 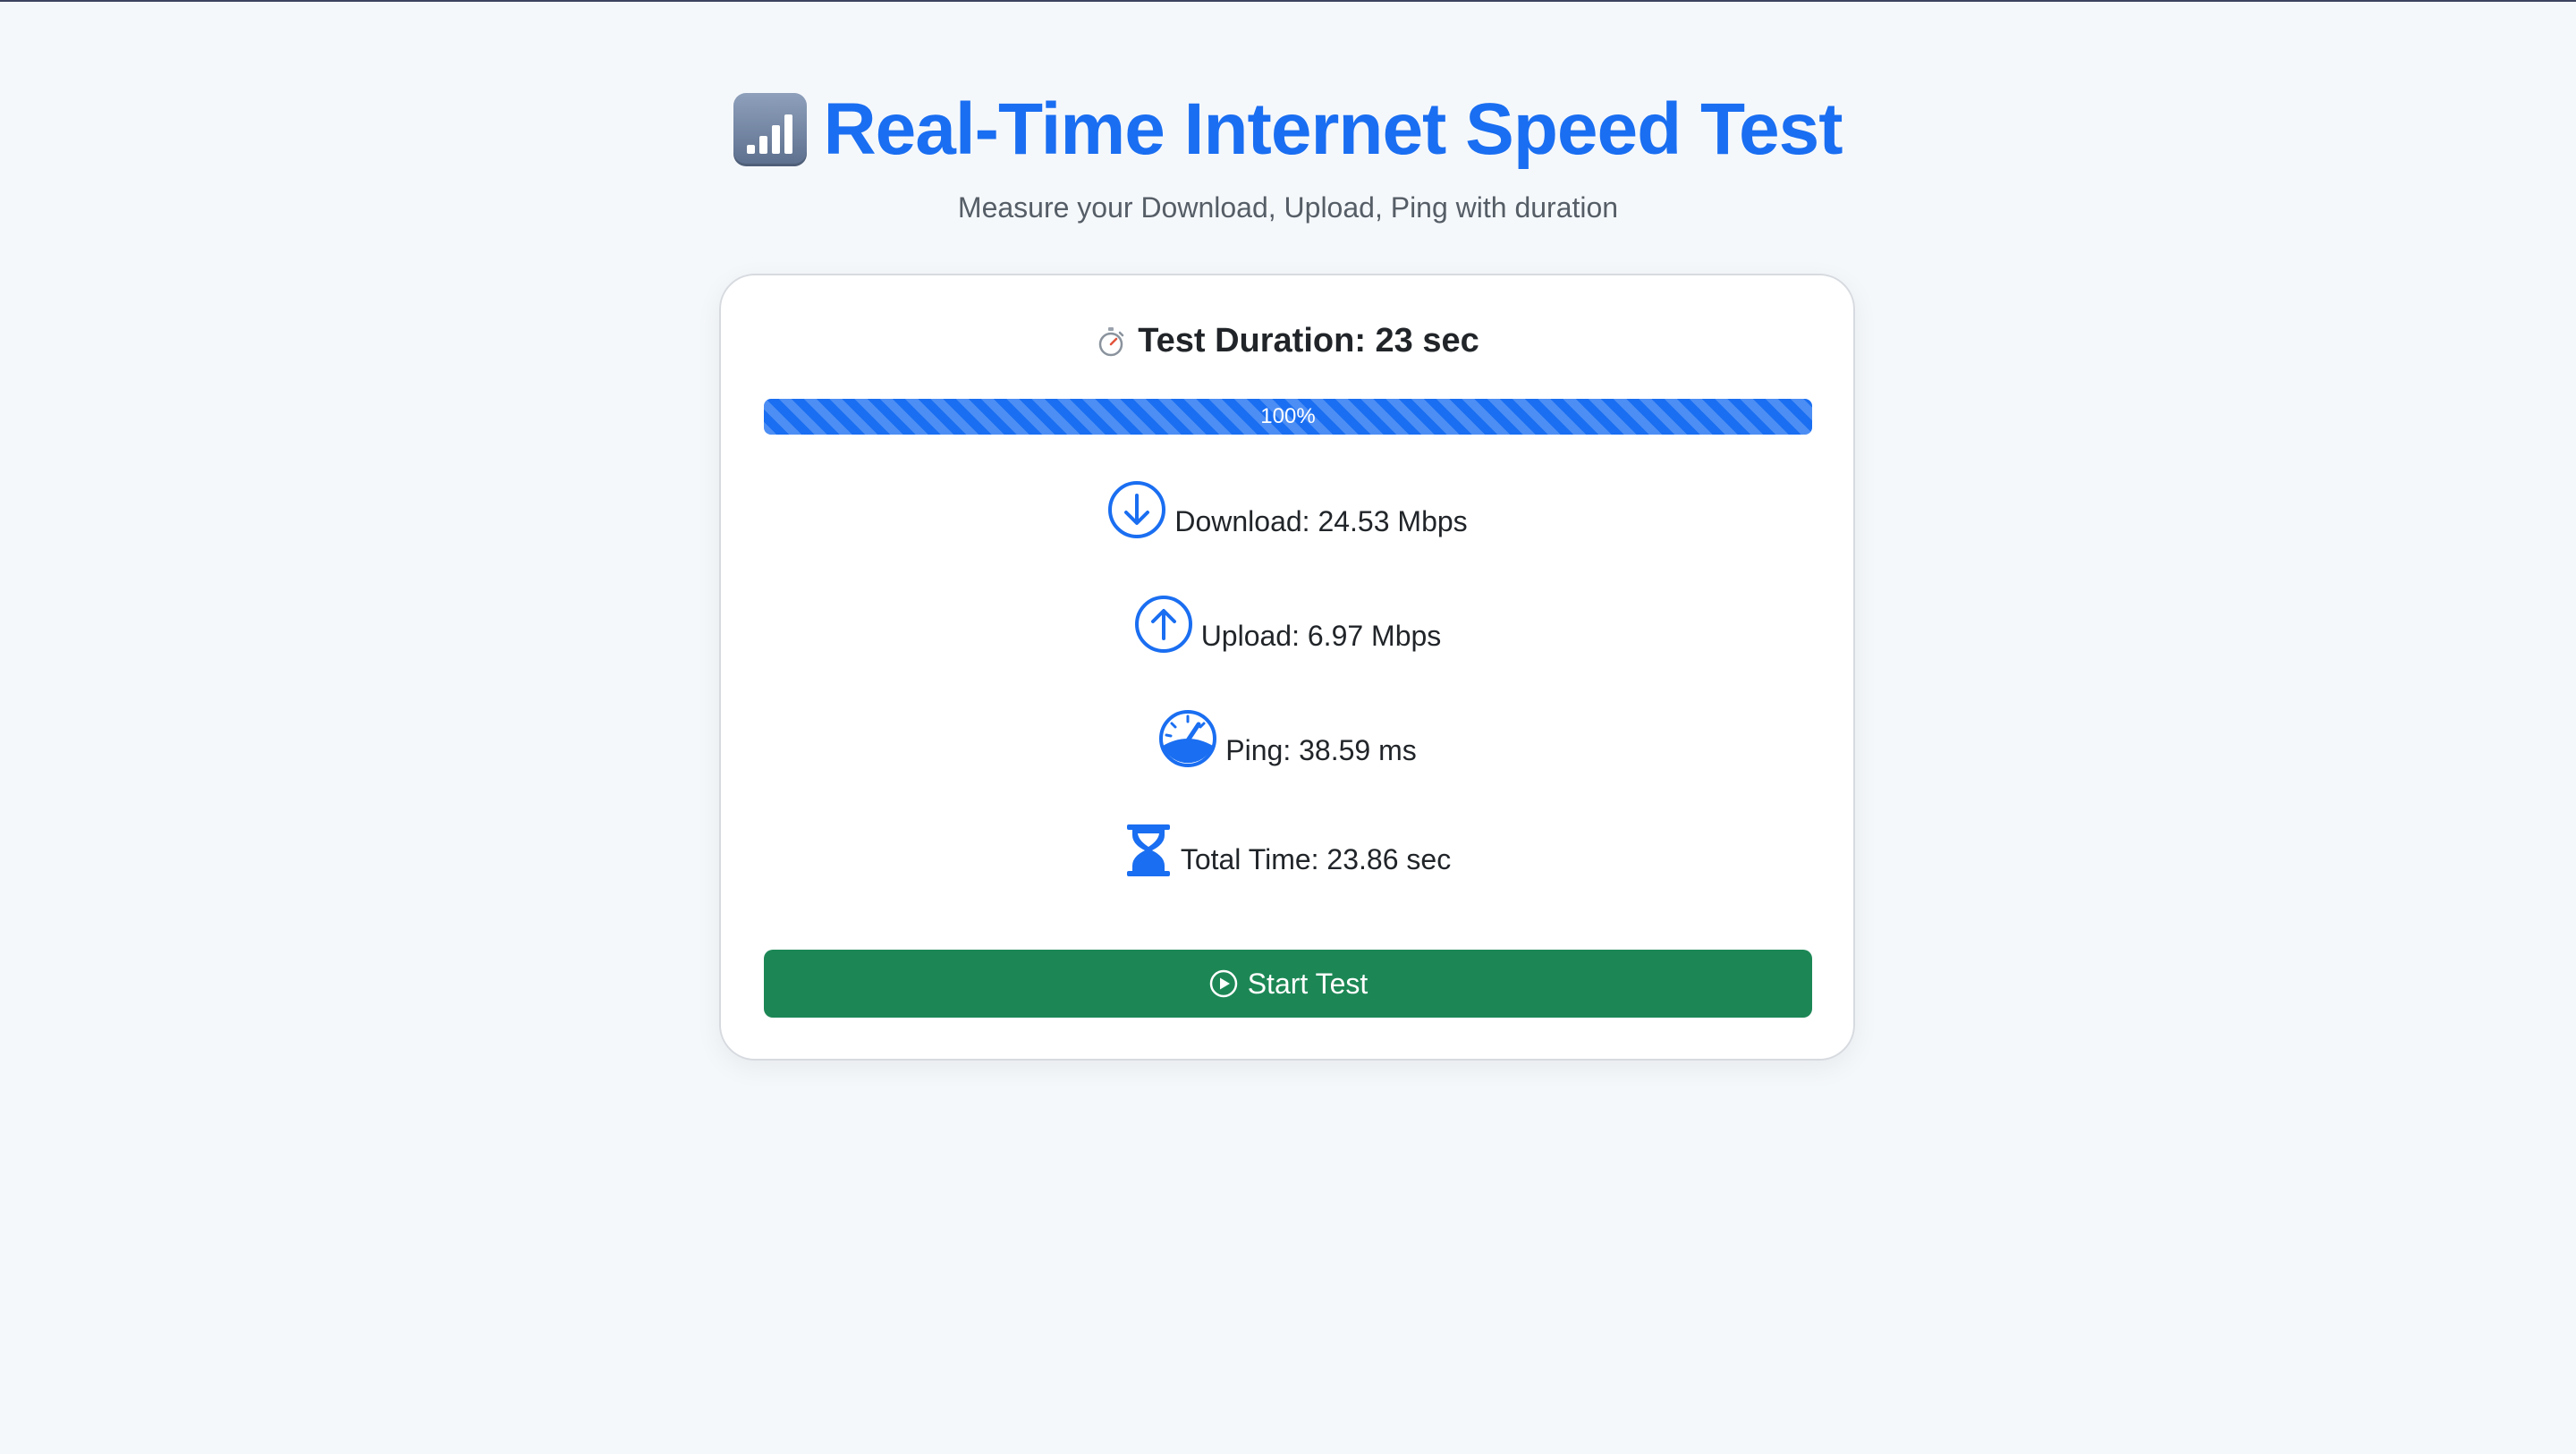 I want to click on upload-arrow-circle-icon, so click(x=1163, y=624).